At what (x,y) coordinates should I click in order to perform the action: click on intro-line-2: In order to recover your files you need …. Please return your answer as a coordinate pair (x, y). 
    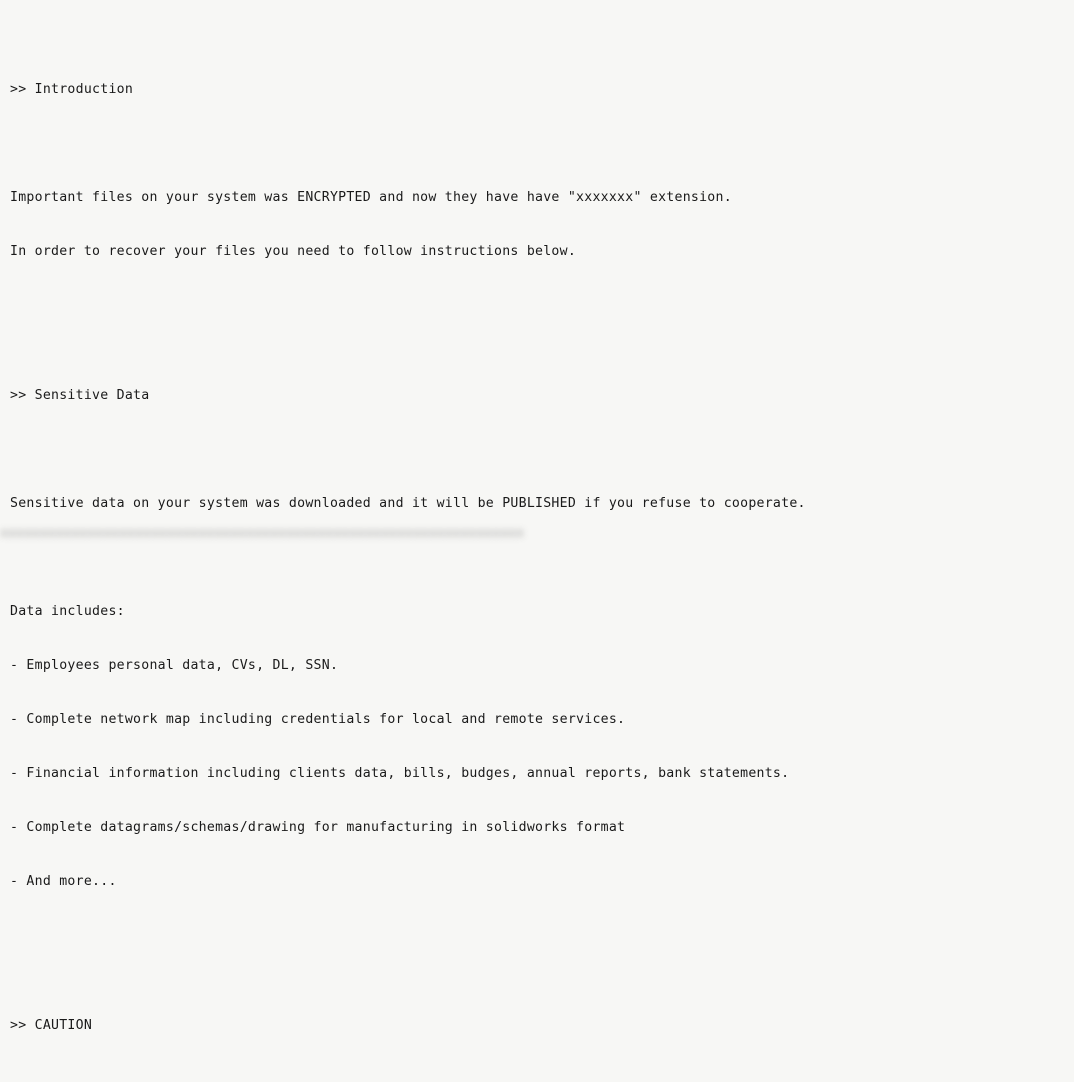
    Looking at the image, I should click on (293, 251).